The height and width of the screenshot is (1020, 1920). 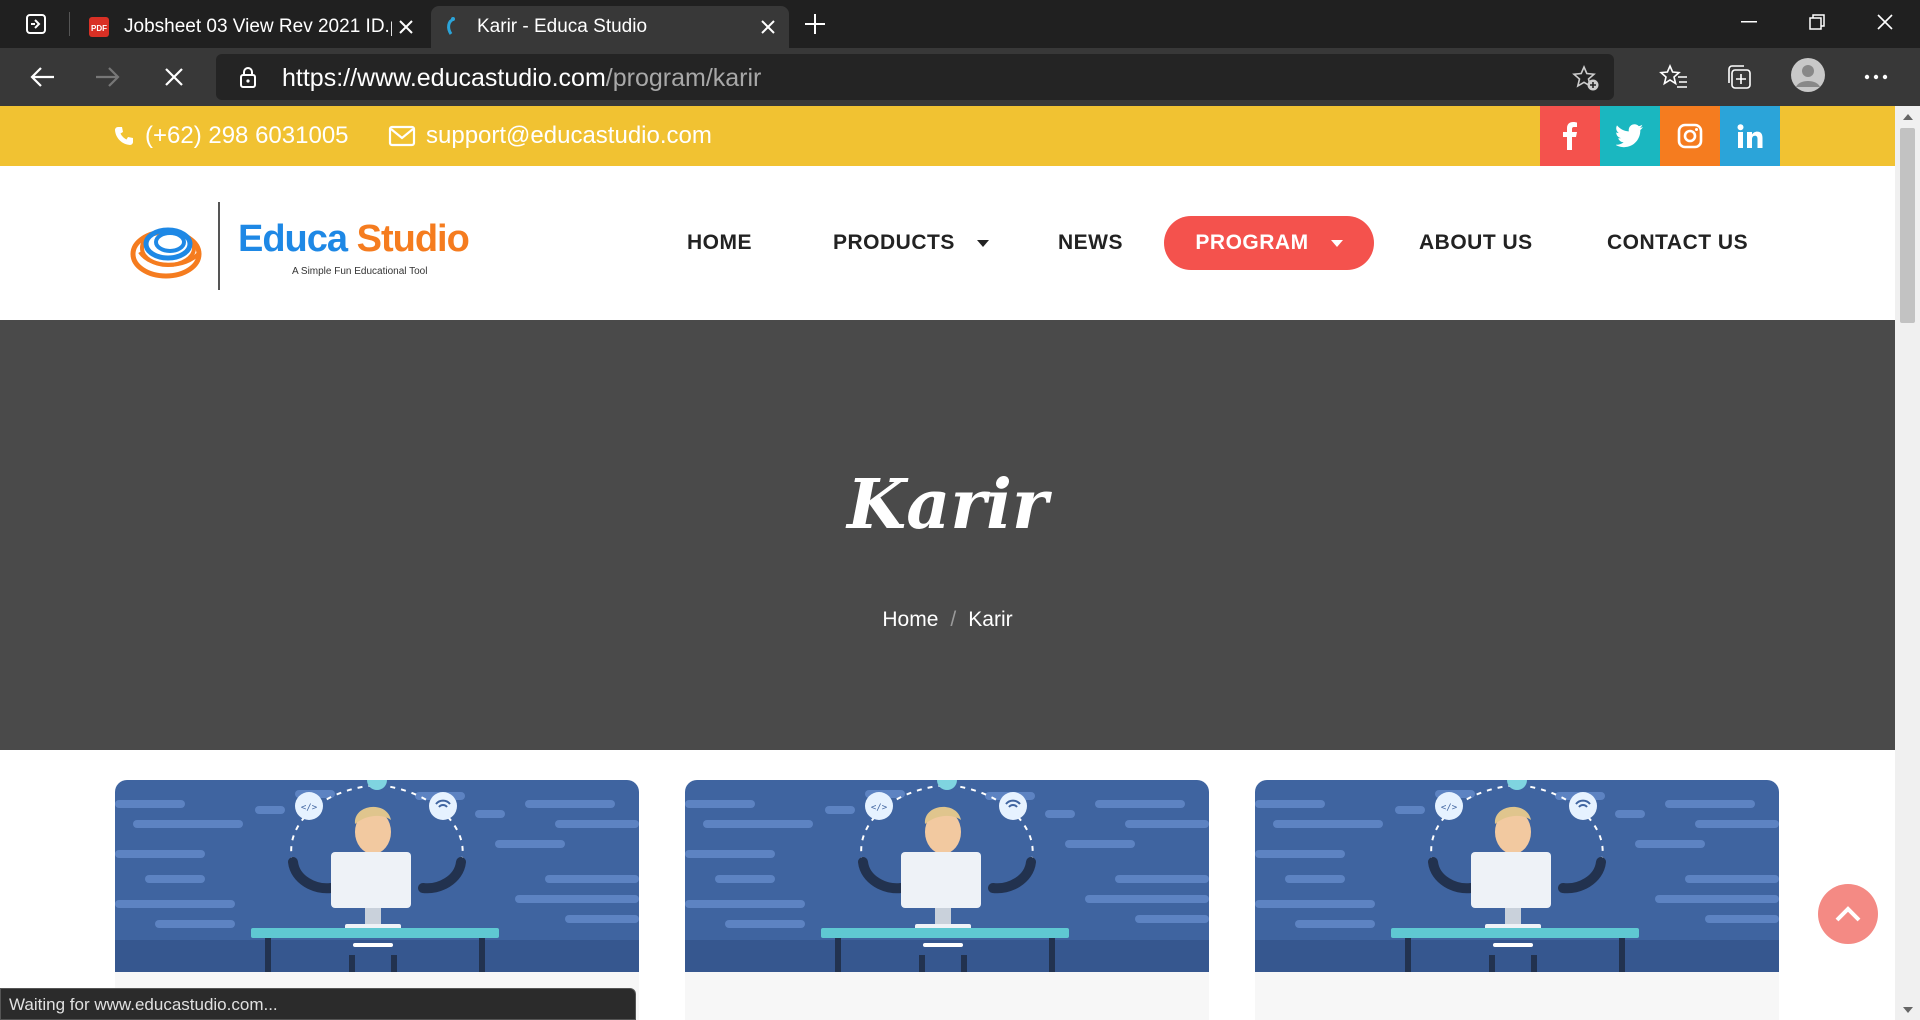 I want to click on email-contact: support@educastudio.com, so click(x=550, y=136).